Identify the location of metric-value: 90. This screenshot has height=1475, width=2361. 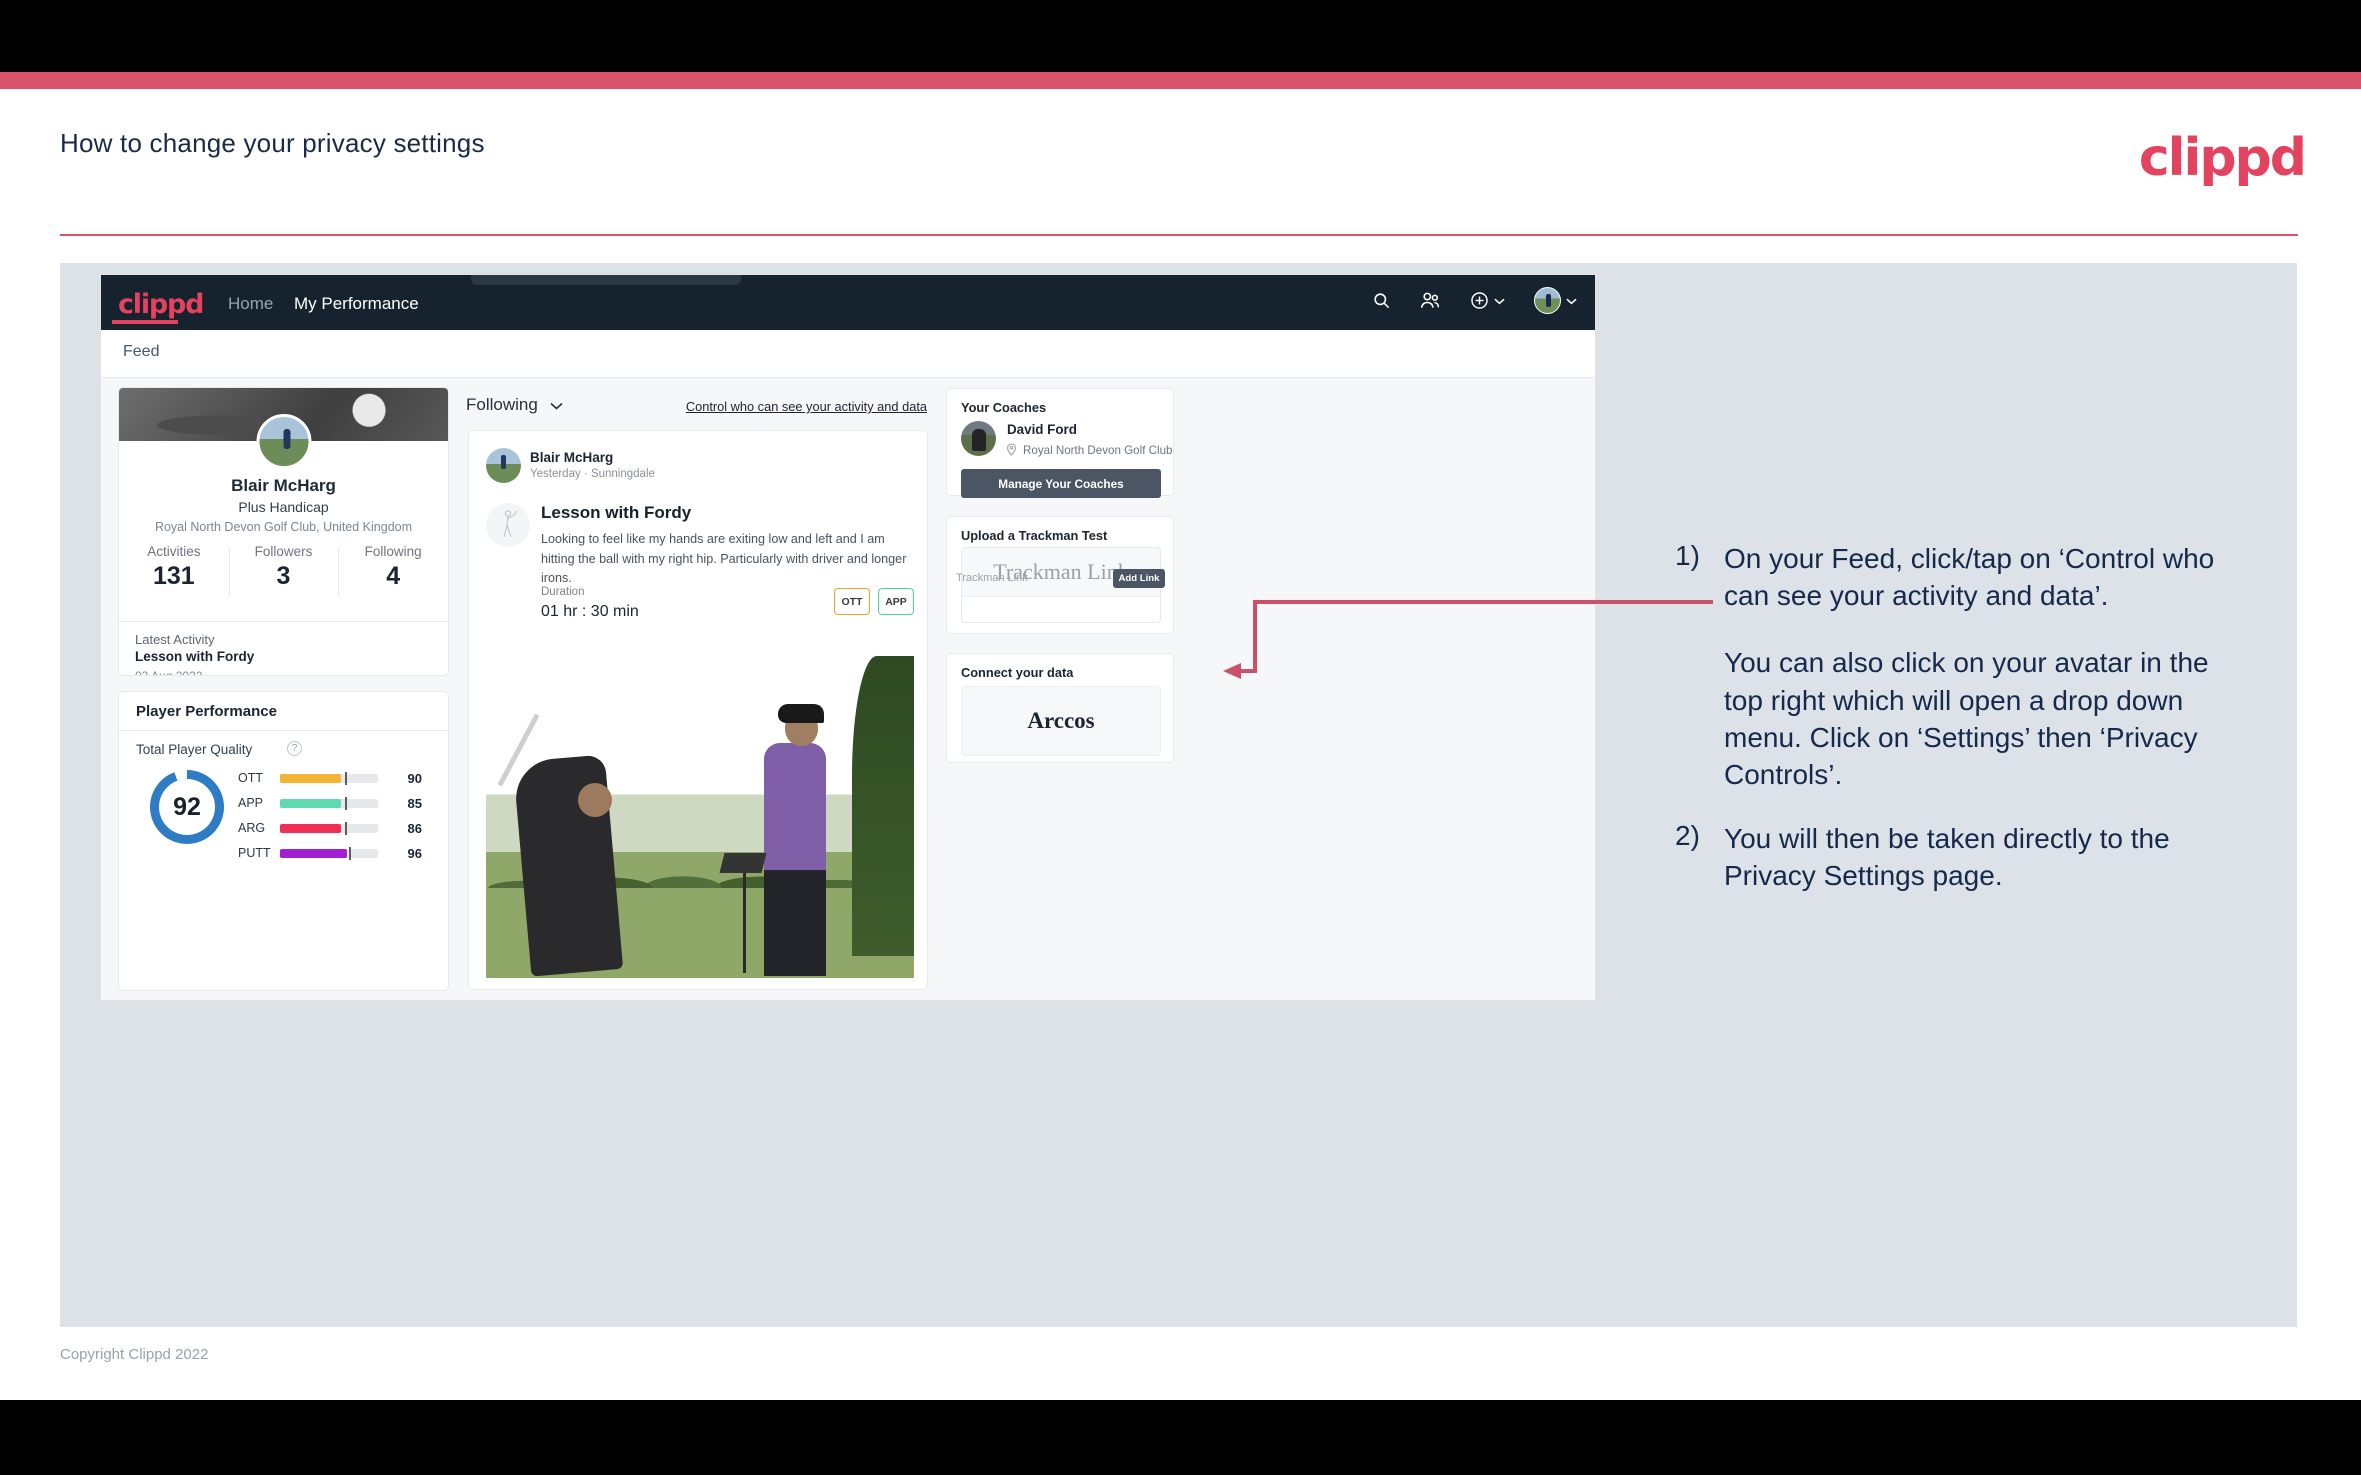
(414, 778).